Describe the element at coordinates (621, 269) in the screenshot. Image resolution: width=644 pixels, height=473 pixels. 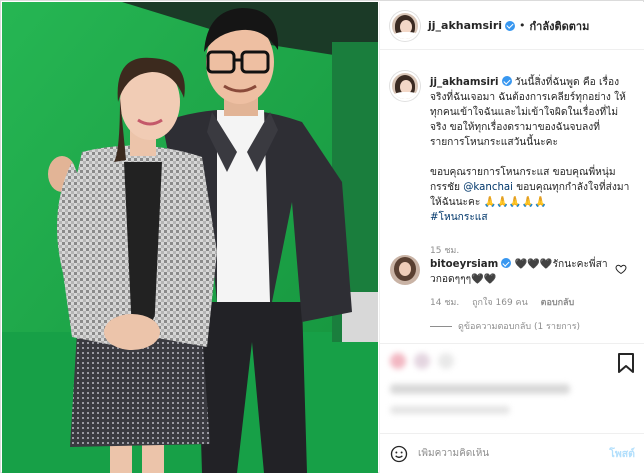
I see `heart-outline-icon` at that location.